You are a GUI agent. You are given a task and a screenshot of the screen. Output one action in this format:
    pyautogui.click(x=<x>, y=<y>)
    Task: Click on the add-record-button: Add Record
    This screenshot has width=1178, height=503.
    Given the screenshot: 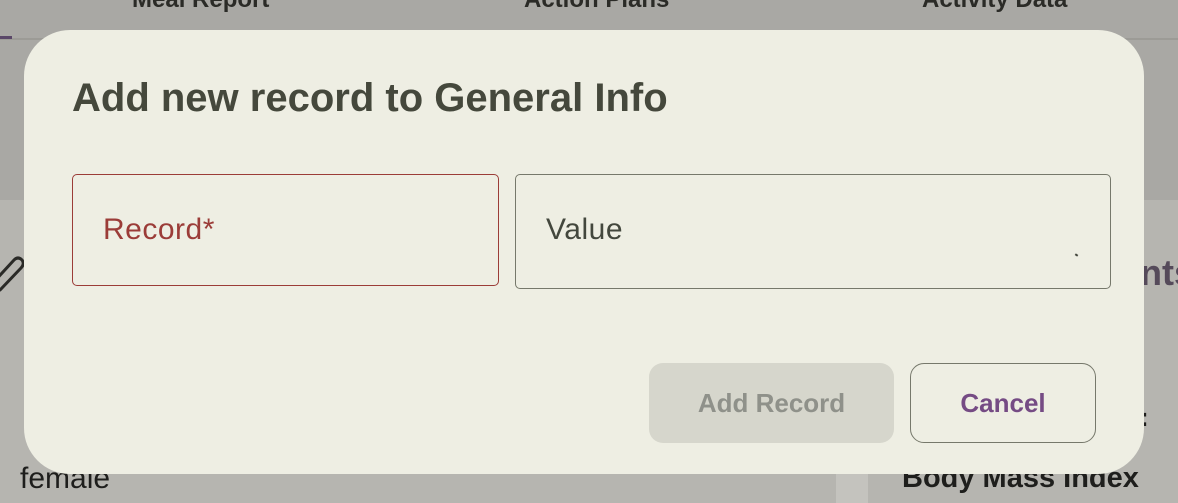 What is the action you would take?
    pyautogui.click(x=771, y=403)
    